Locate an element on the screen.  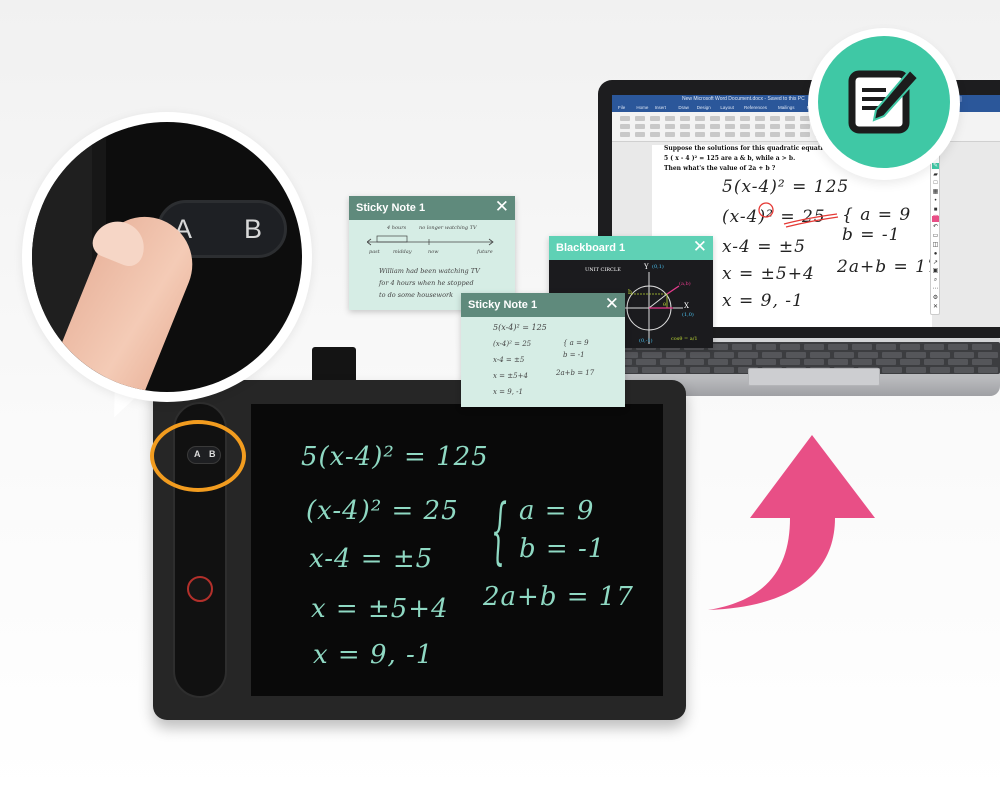
highlighter-icon: ▰ is located at coordinates (935, 175).